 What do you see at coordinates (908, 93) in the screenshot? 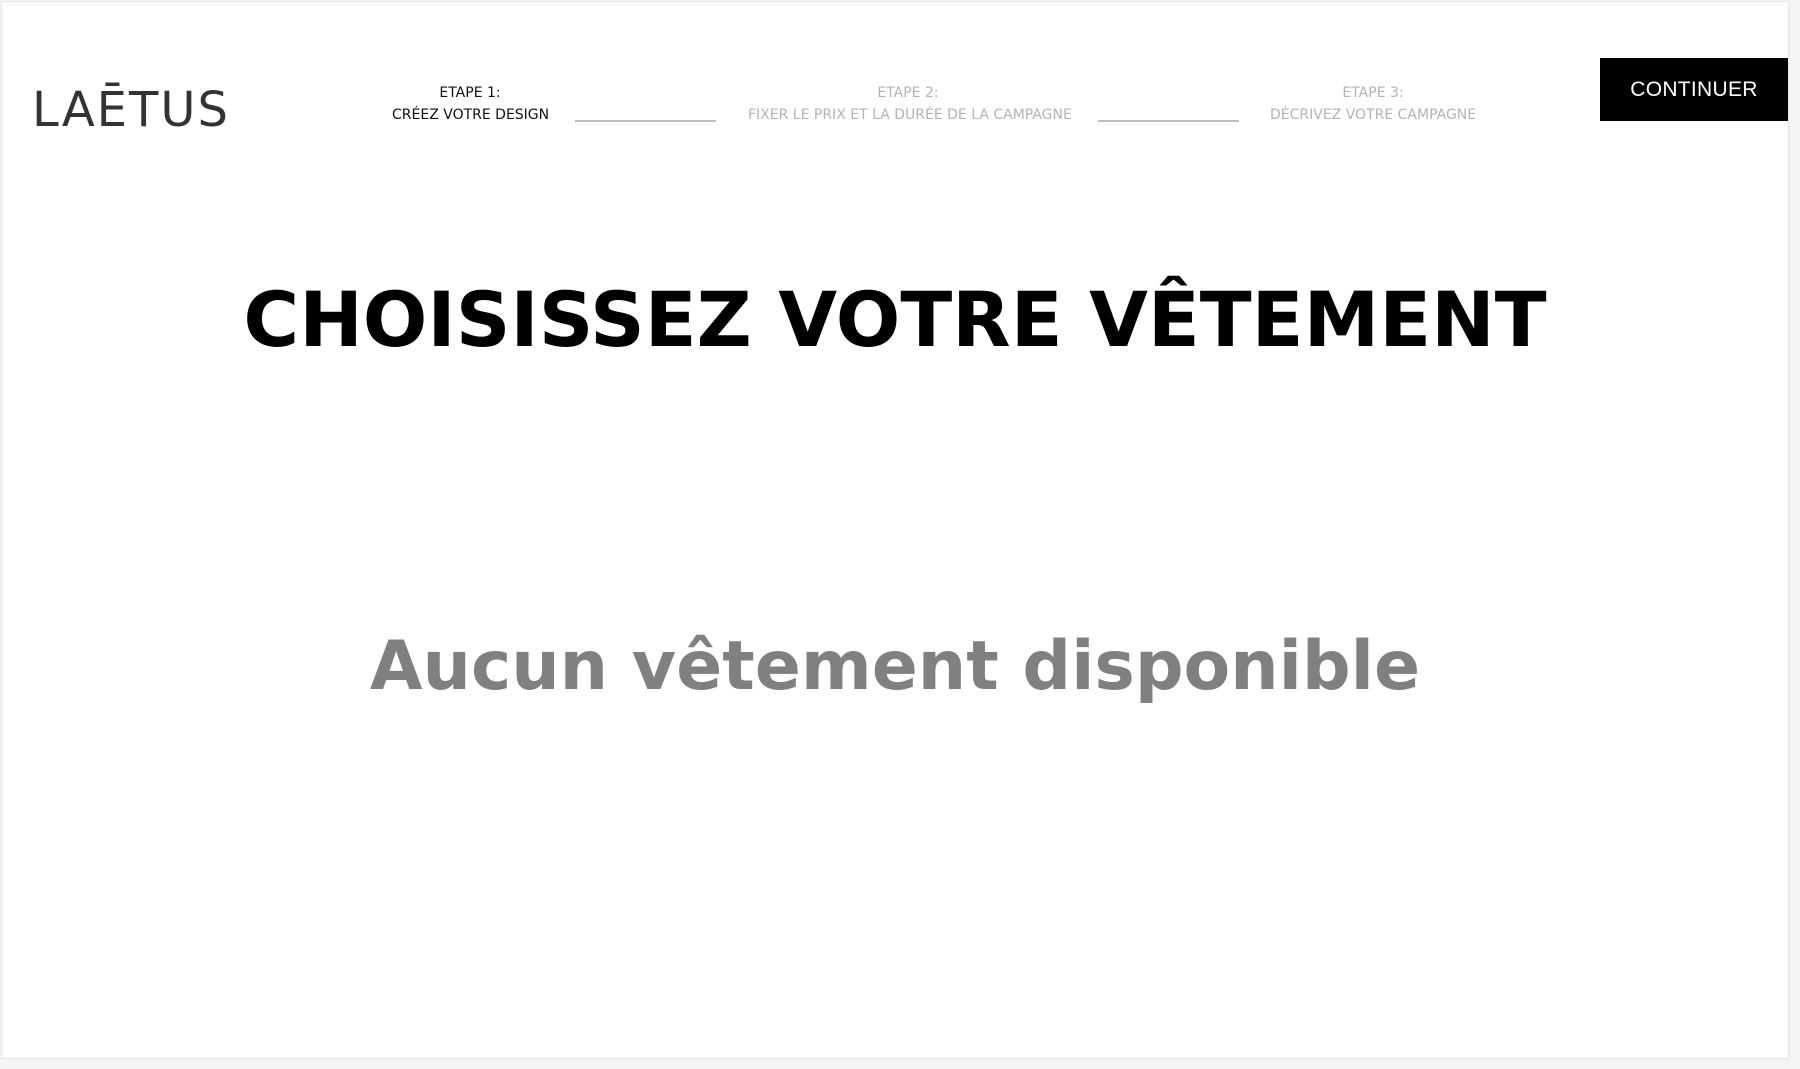
I see `step-2-title: ETAPE 2:` at bounding box center [908, 93].